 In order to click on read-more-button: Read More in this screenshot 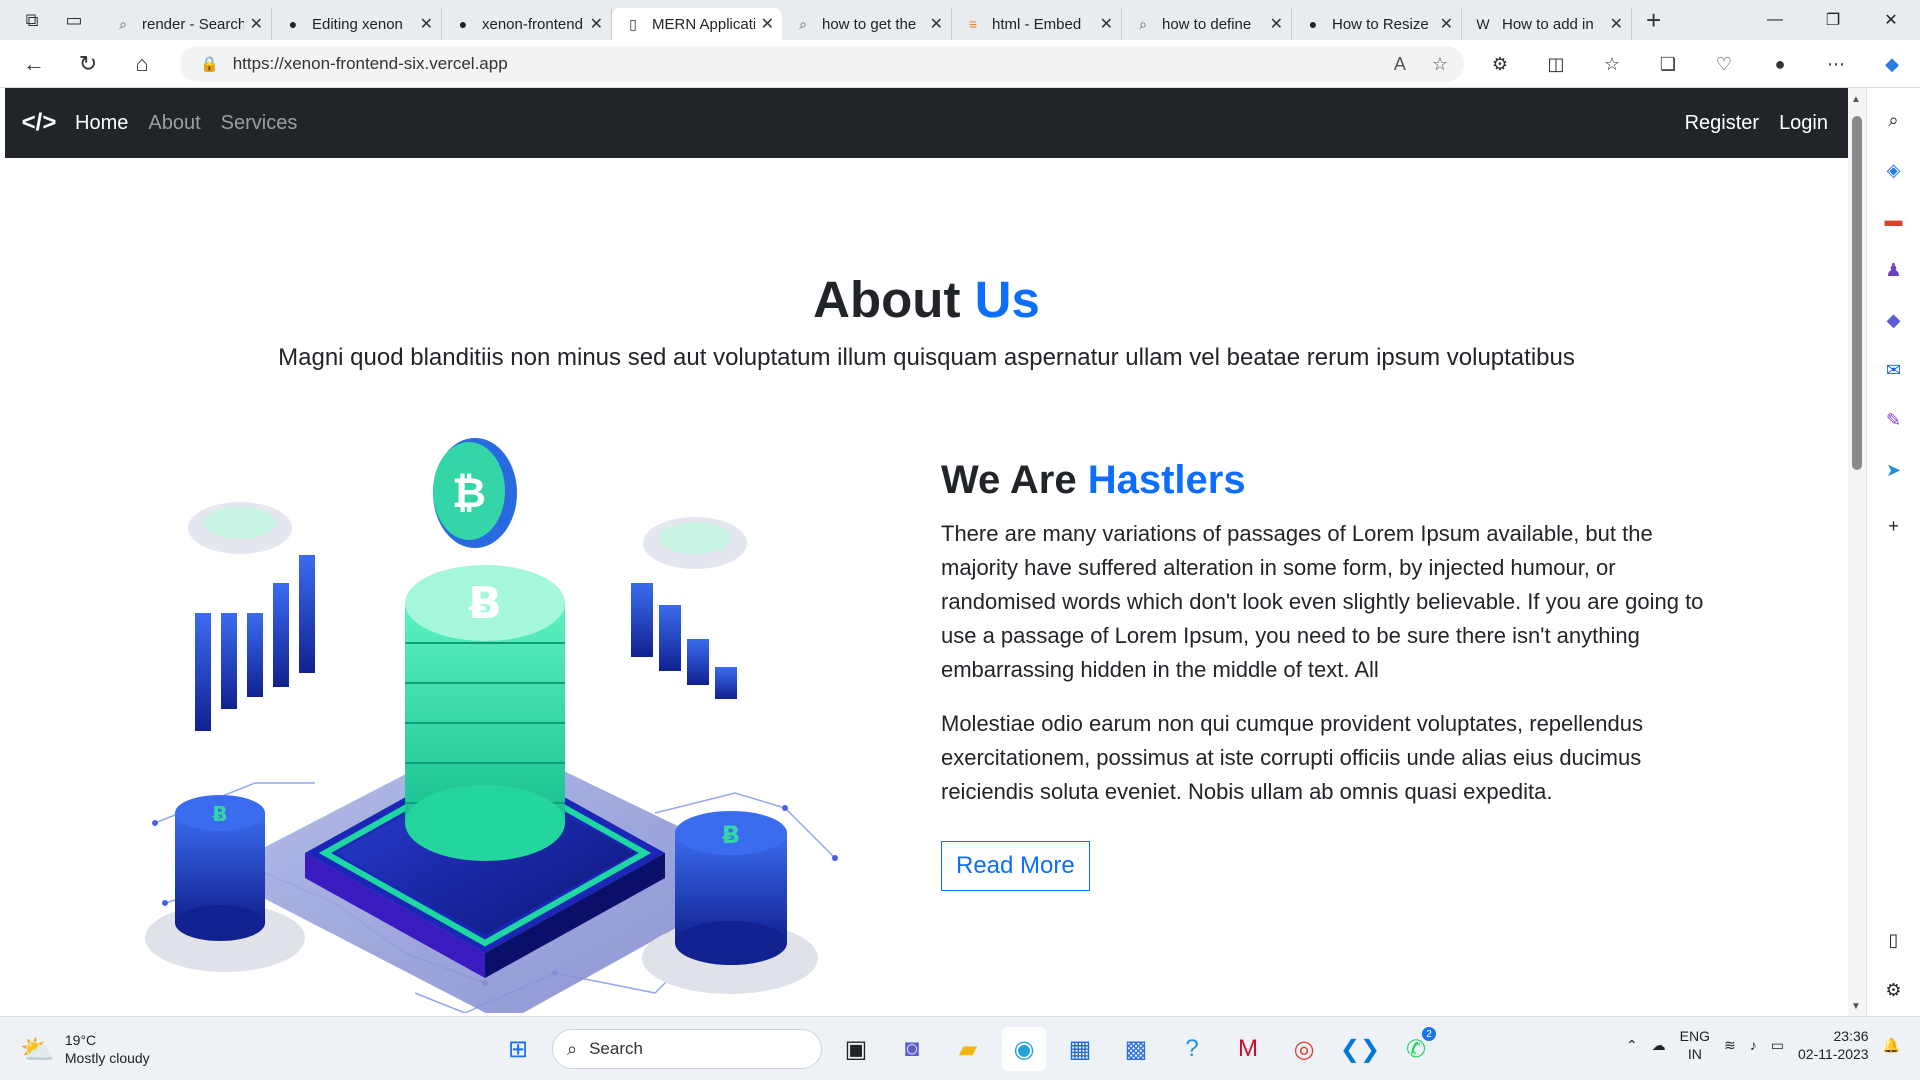, I will do `click(1015, 866)`.